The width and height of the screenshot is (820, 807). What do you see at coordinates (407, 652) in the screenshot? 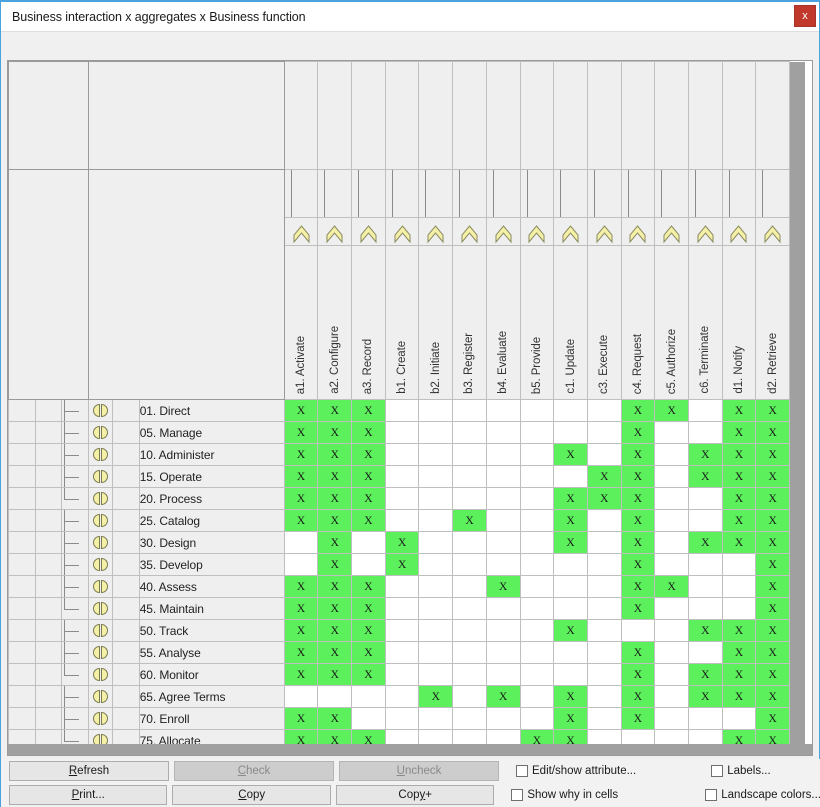
I see `table-row: 55. Analyse X X X X X X` at bounding box center [407, 652].